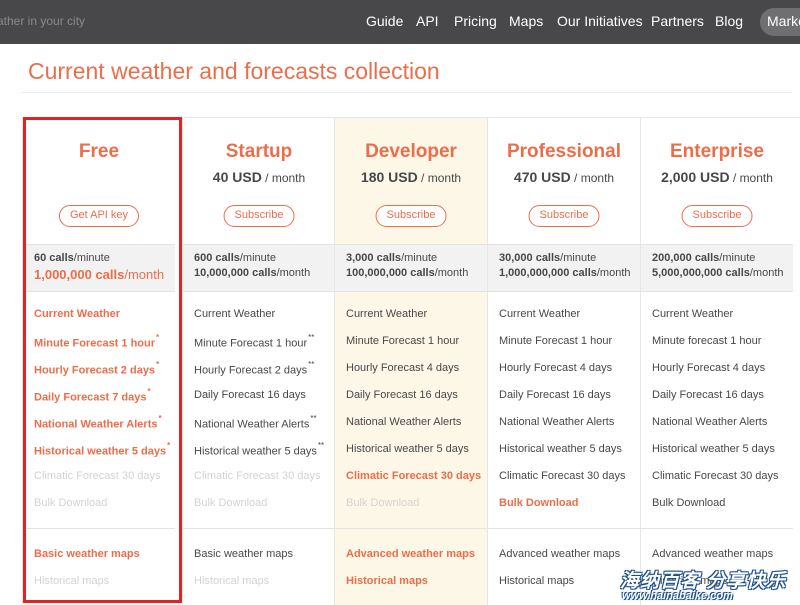 Image resolution: width=800 pixels, height=605 pixels. I want to click on calls-per-minute-value: 200,000 calls, so click(686, 258).